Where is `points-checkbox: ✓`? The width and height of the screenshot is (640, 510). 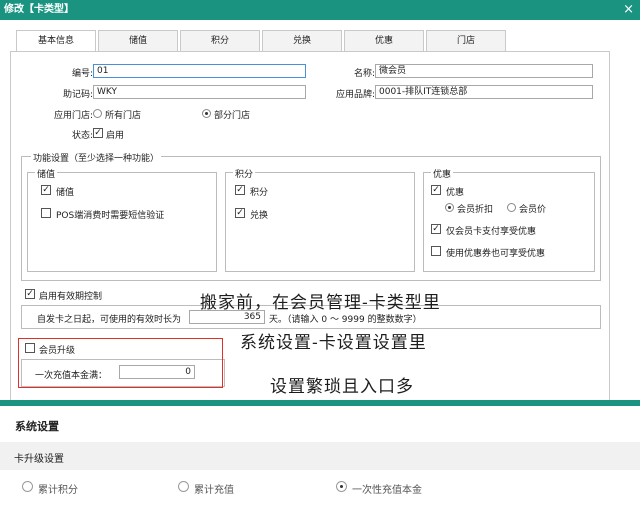
points-checkbox: ✓ is located at coordinates (240, 190).